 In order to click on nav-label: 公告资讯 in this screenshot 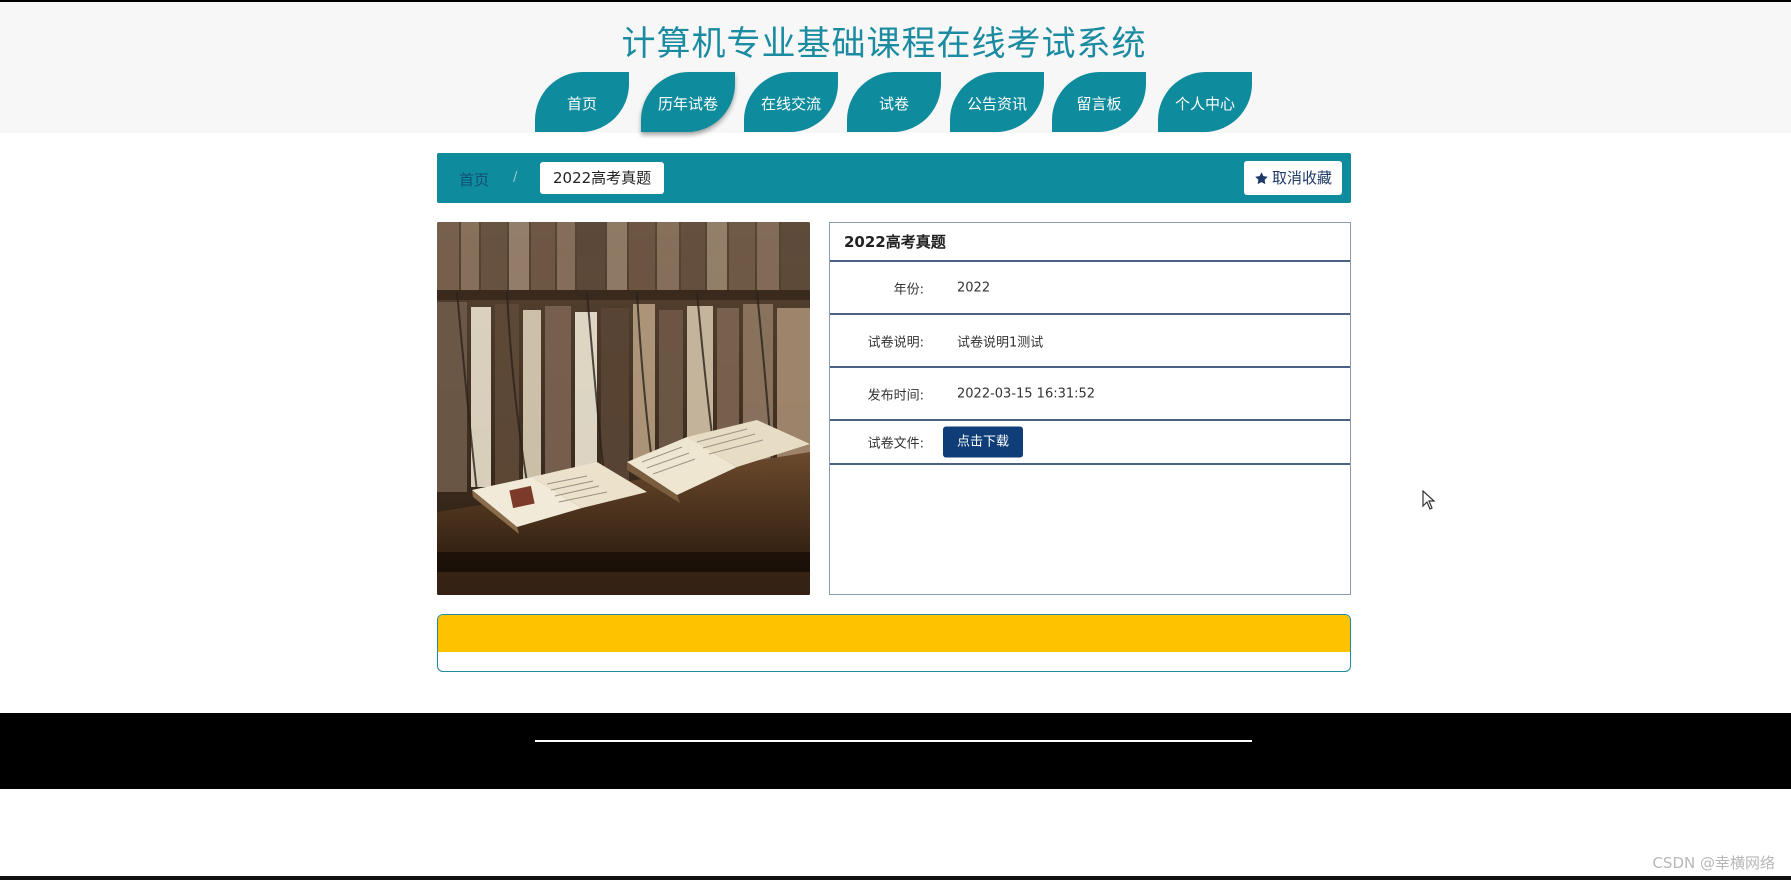, I will do `click(996, 103)`.